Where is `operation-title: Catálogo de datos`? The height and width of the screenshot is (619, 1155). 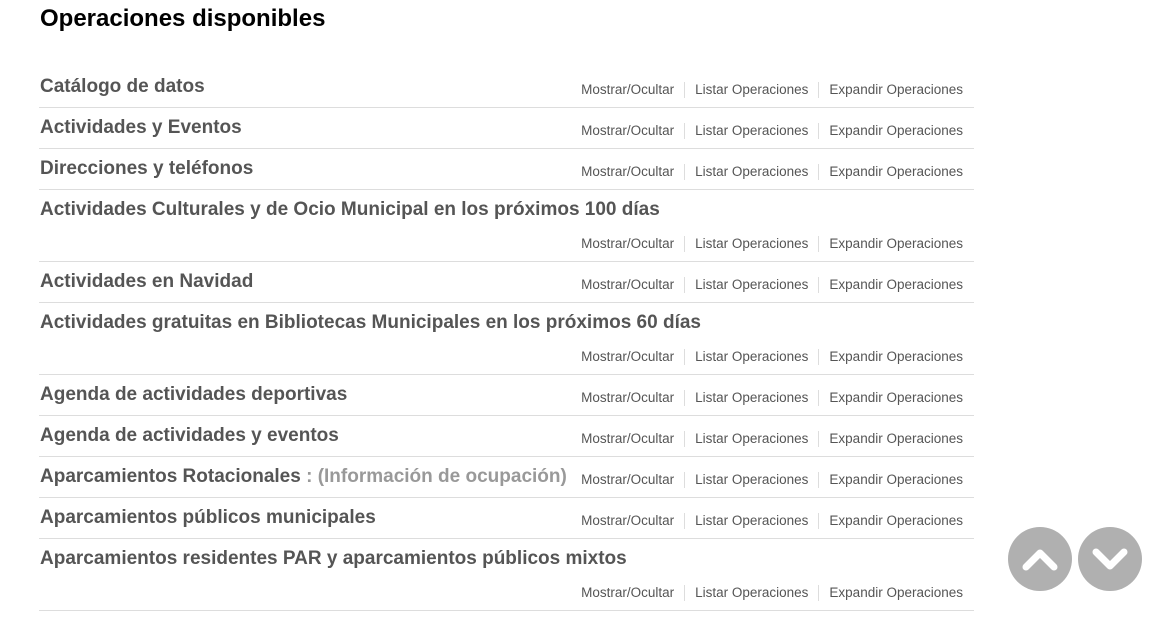 operation-title: Catálogo de datos is located at coordinates (122, 86).